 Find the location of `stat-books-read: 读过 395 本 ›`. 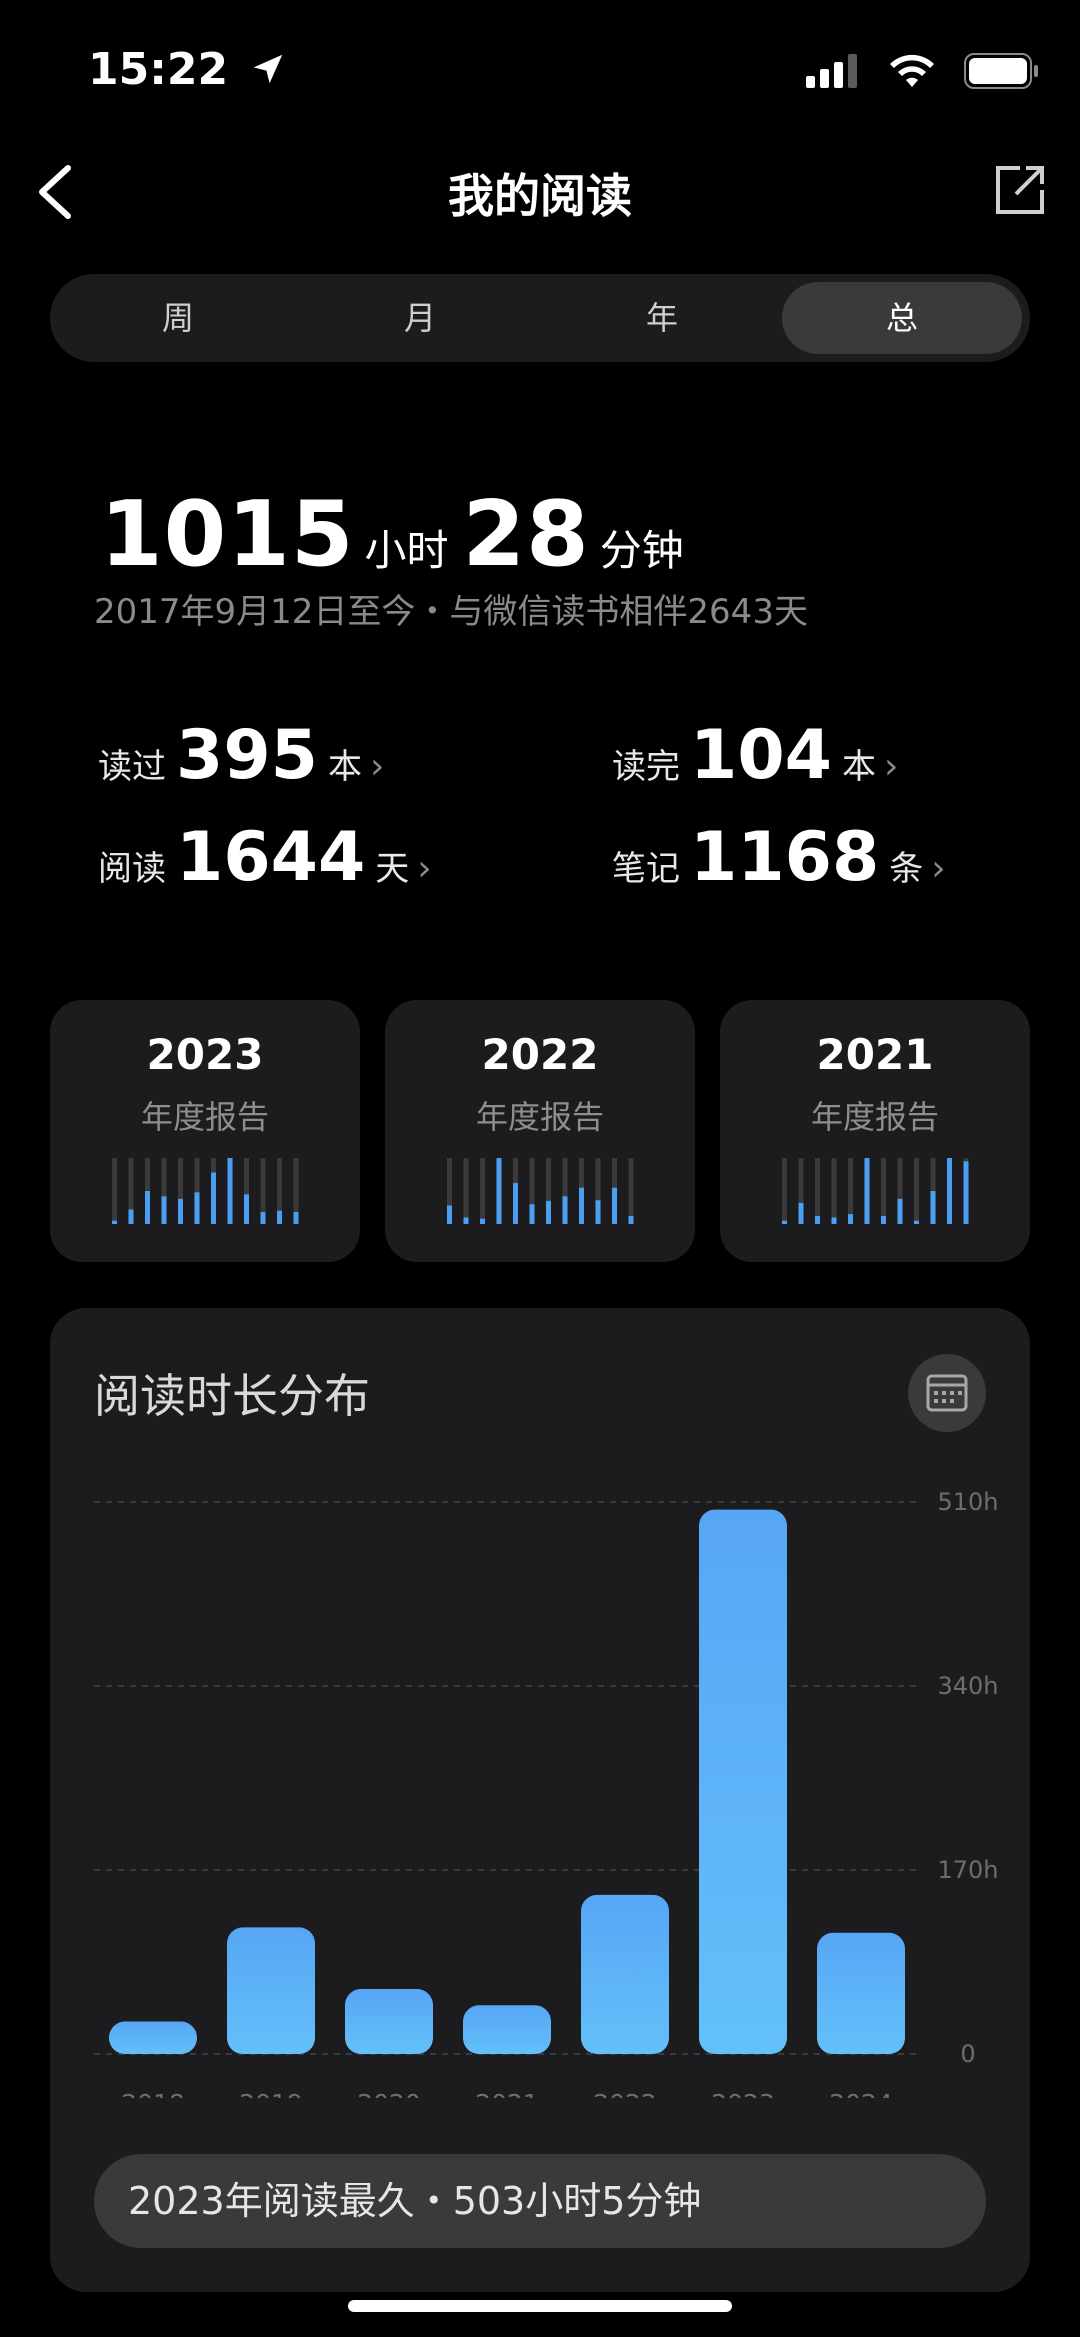

stat-books-read: 读过 395 本 › is located at coordinates (241, 755).